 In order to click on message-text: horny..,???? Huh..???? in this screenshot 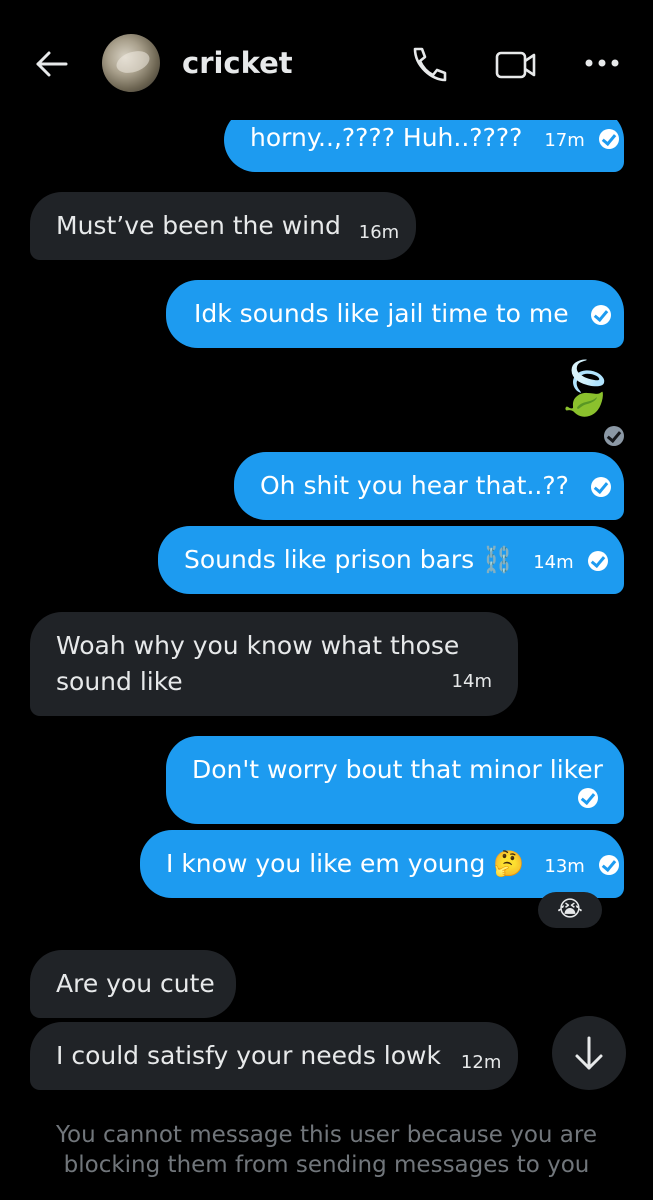, I will do `click(386, 137)`.